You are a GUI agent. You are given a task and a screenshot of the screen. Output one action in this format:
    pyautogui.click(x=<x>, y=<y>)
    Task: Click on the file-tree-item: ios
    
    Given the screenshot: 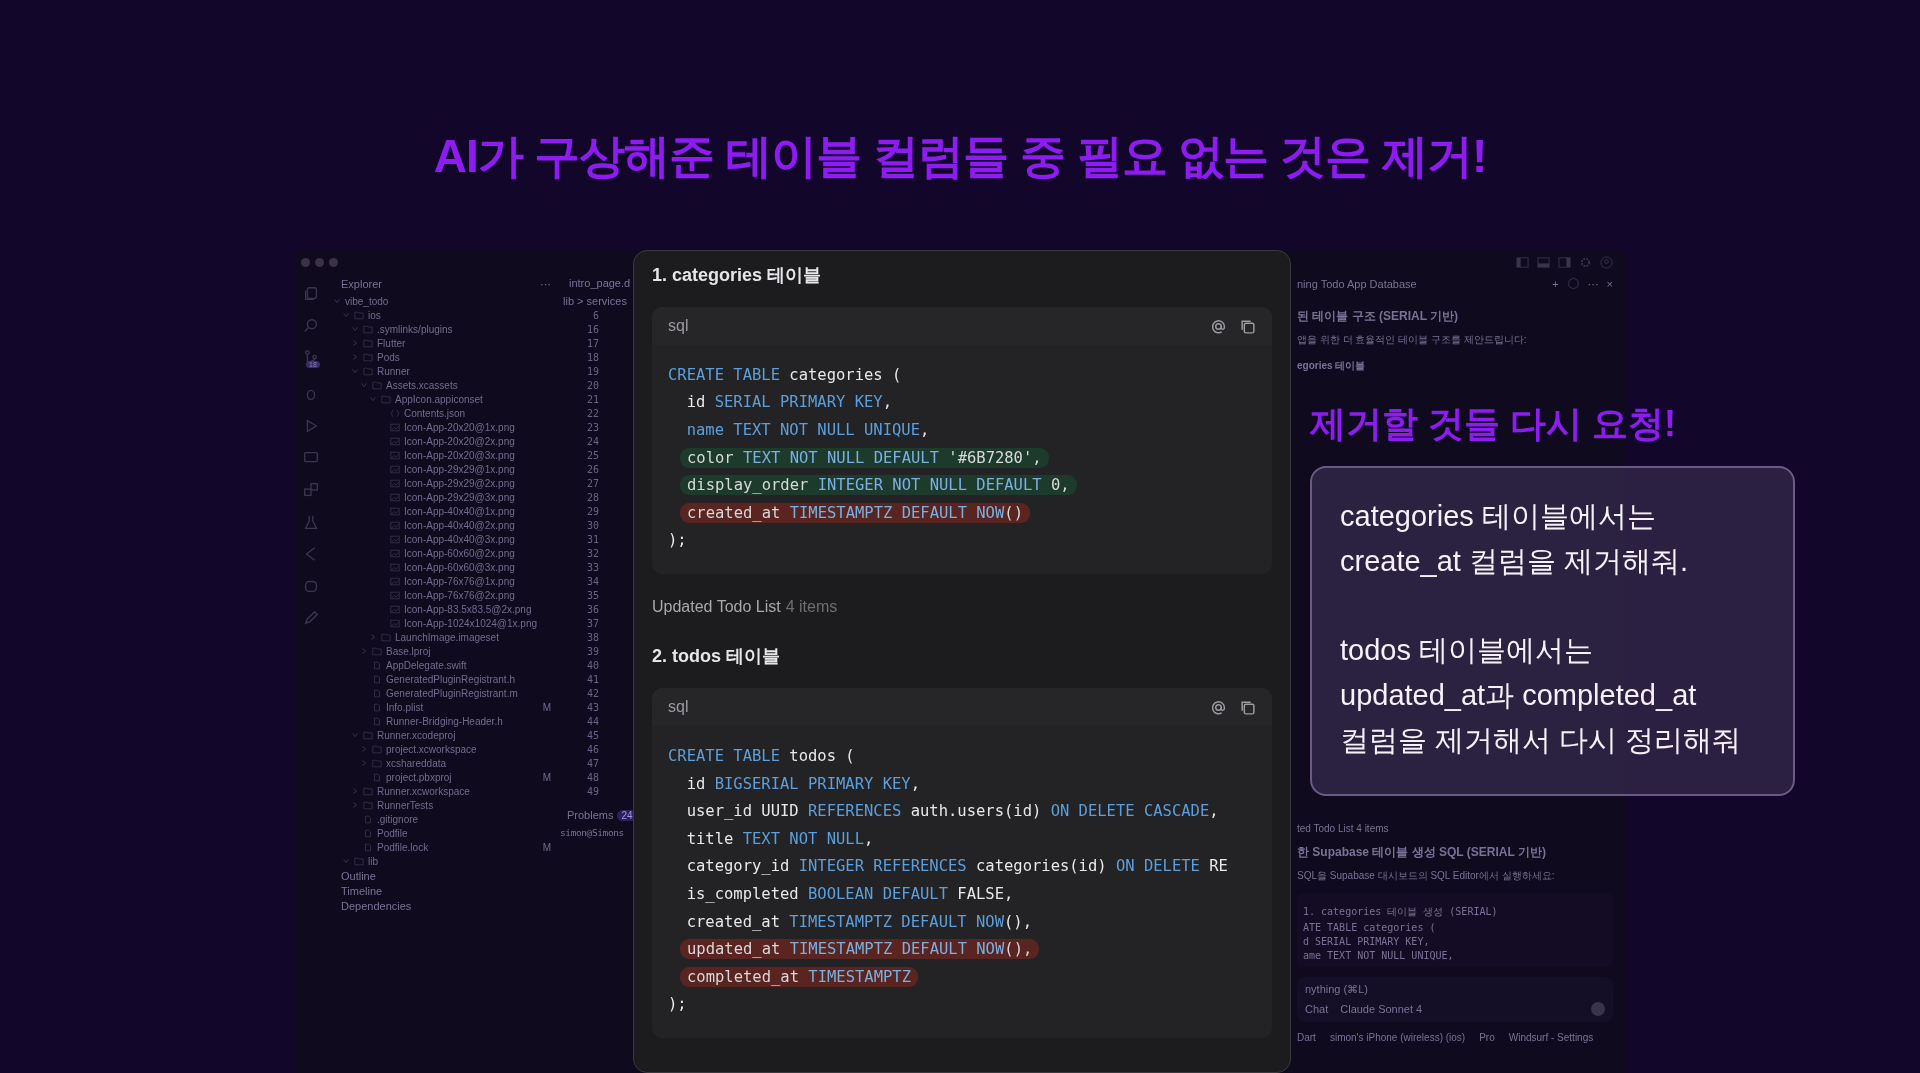 What is the action you would take?
    pyautogui.click(x=374, y=315)
    